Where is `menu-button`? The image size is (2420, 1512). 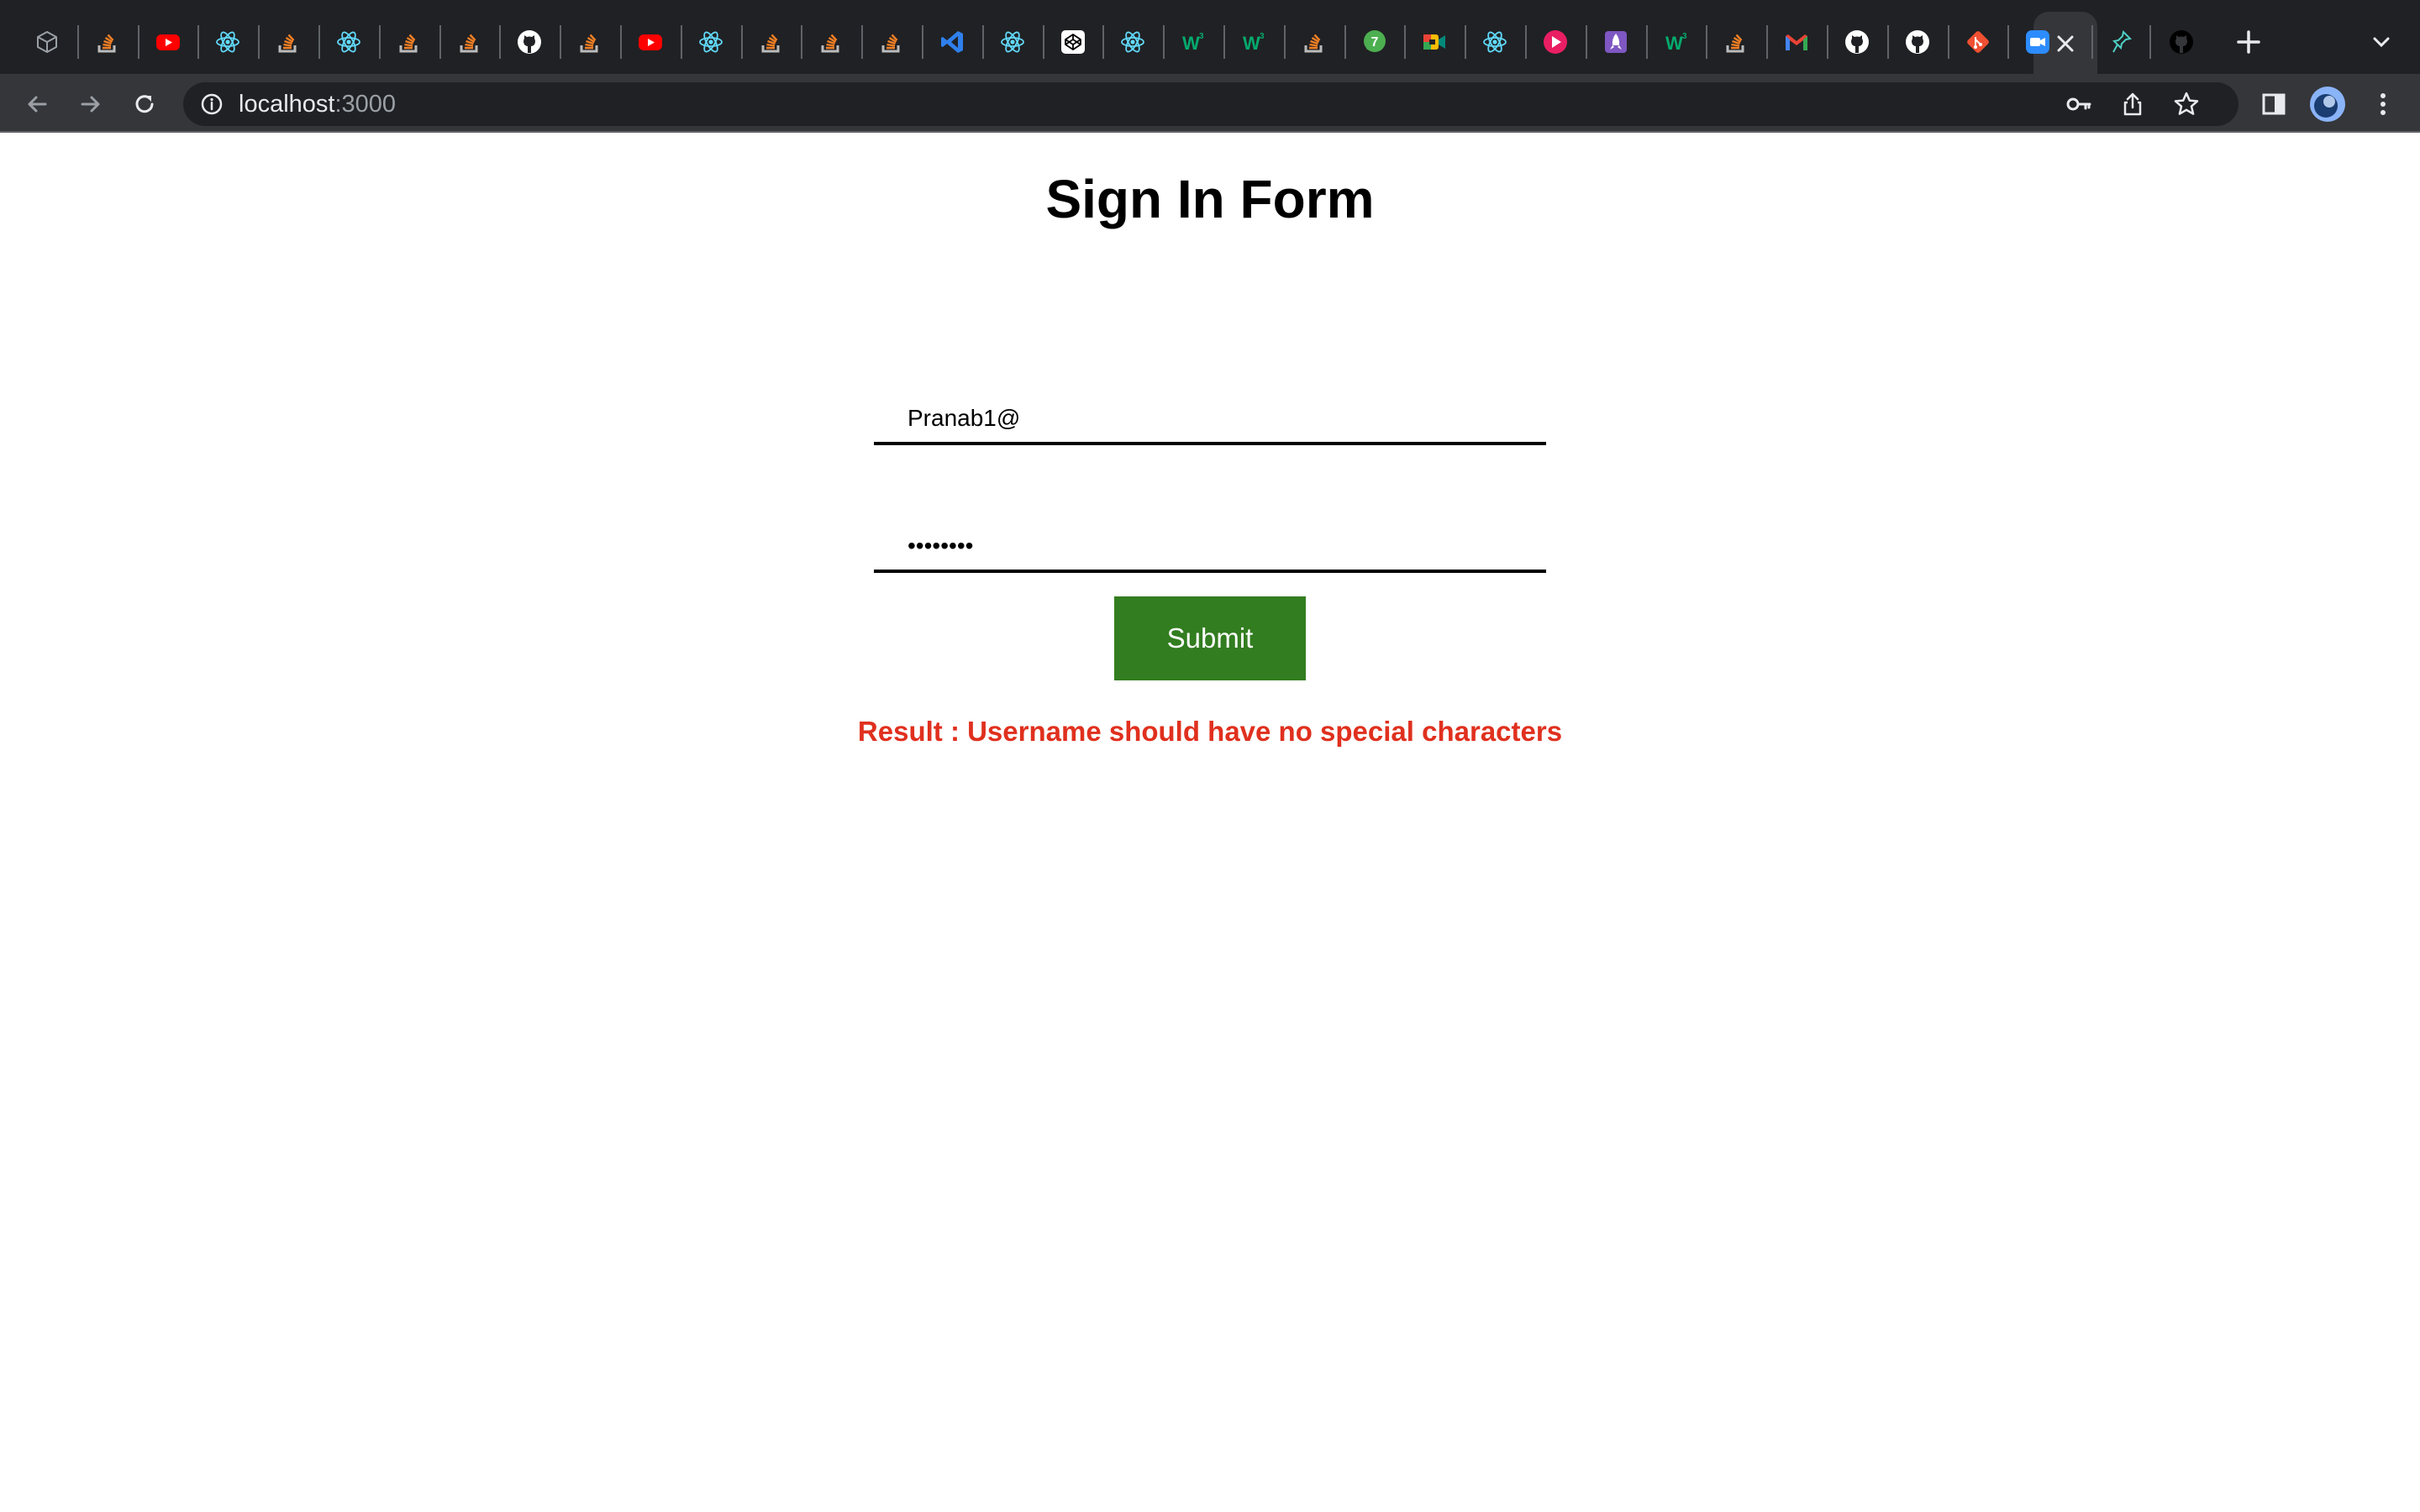
menu-button is located at coordinates (2384, 104).